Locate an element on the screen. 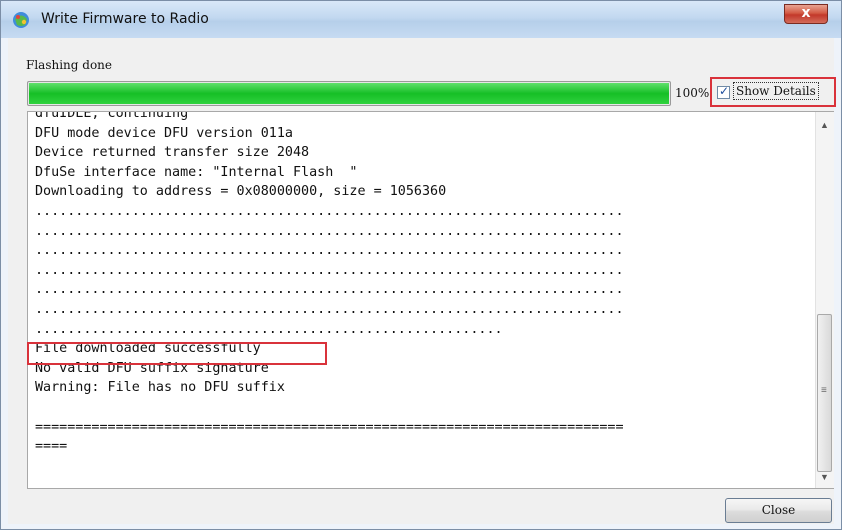  progress-percent-label: 100% is located at coordinates (692, 93).